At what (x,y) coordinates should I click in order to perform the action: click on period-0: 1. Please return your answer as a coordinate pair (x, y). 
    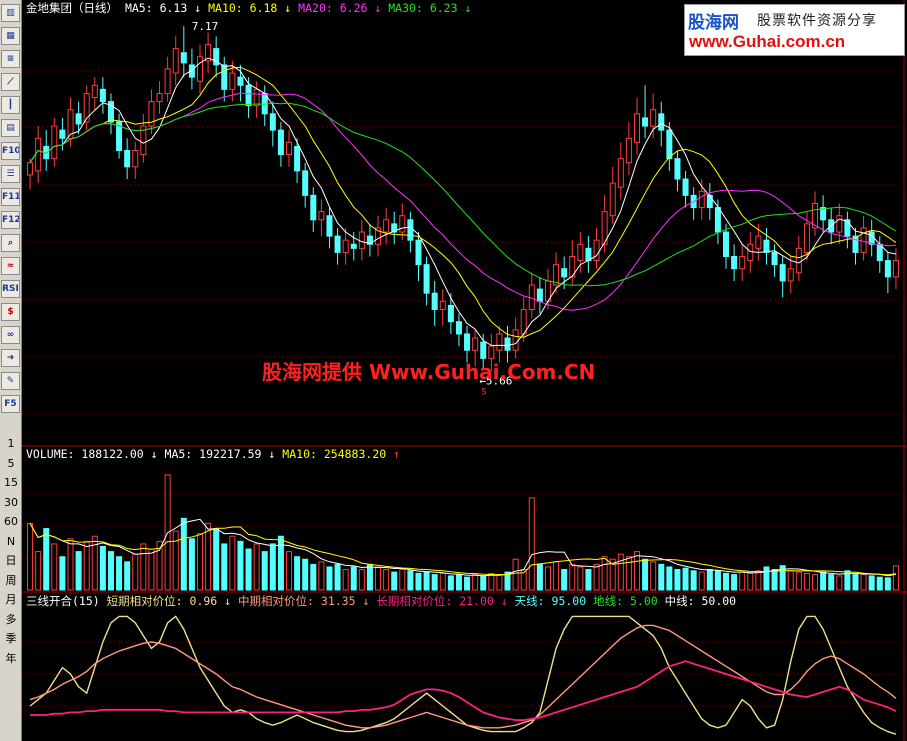
    Looking at the image, I should click on (11, 444).